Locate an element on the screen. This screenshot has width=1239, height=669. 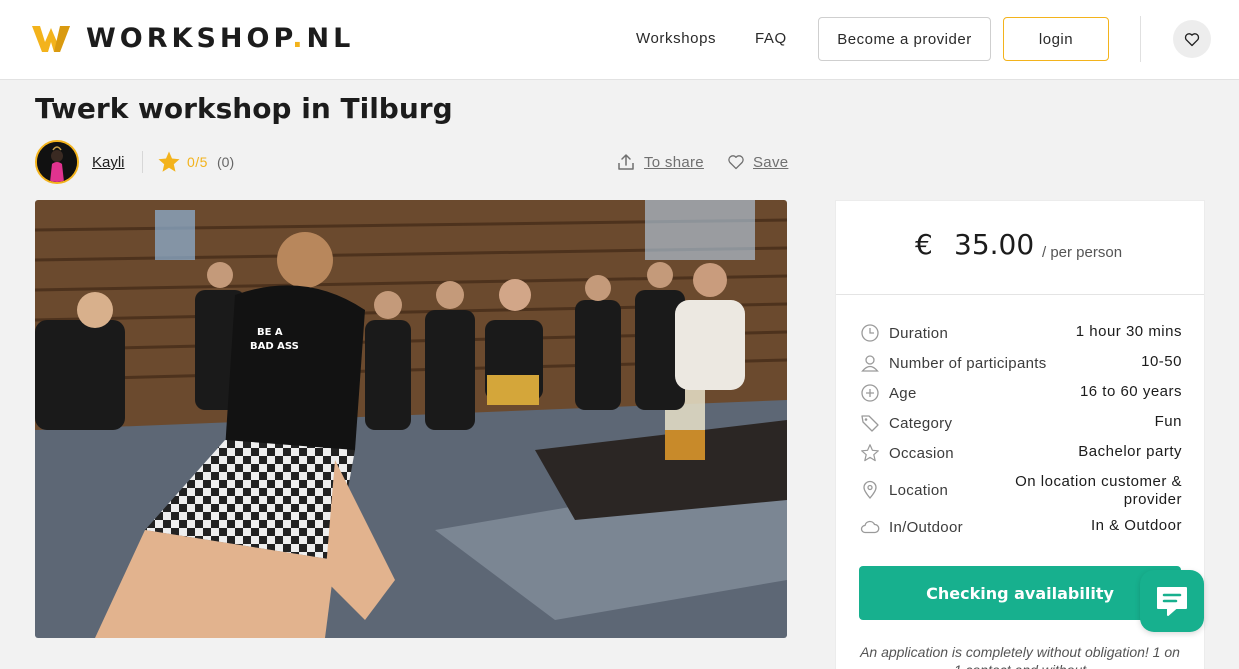
tag-icon is located at coordinates (870, 423).